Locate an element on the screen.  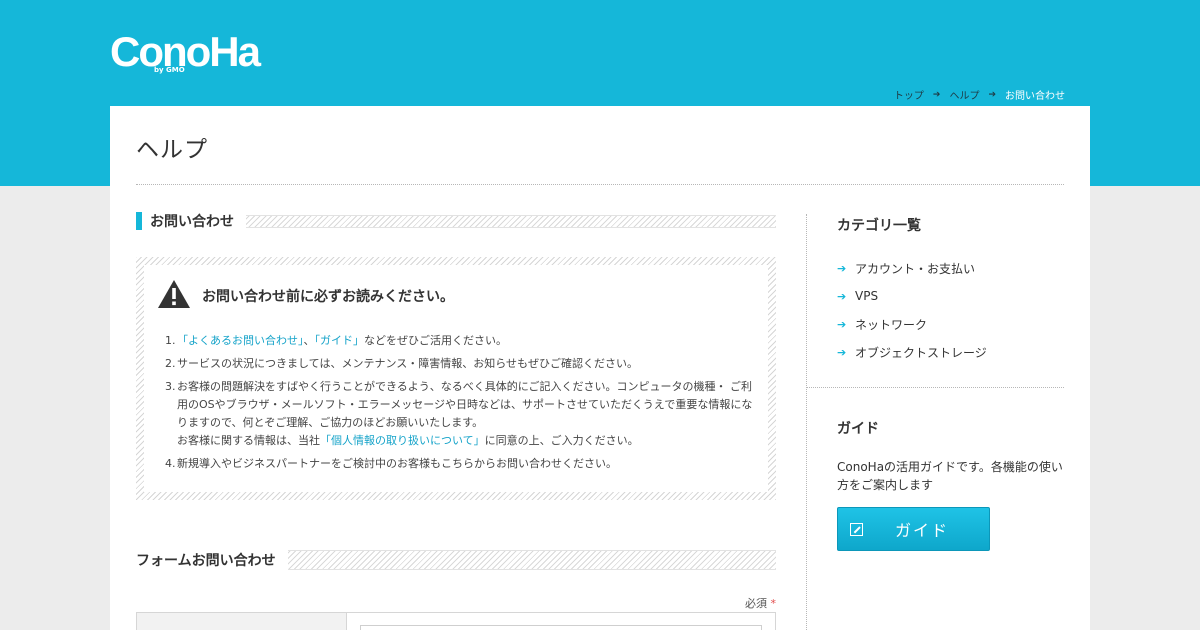
faq-link: 「よくあるお問い合わせ」 is located at coordinates (240, 340).